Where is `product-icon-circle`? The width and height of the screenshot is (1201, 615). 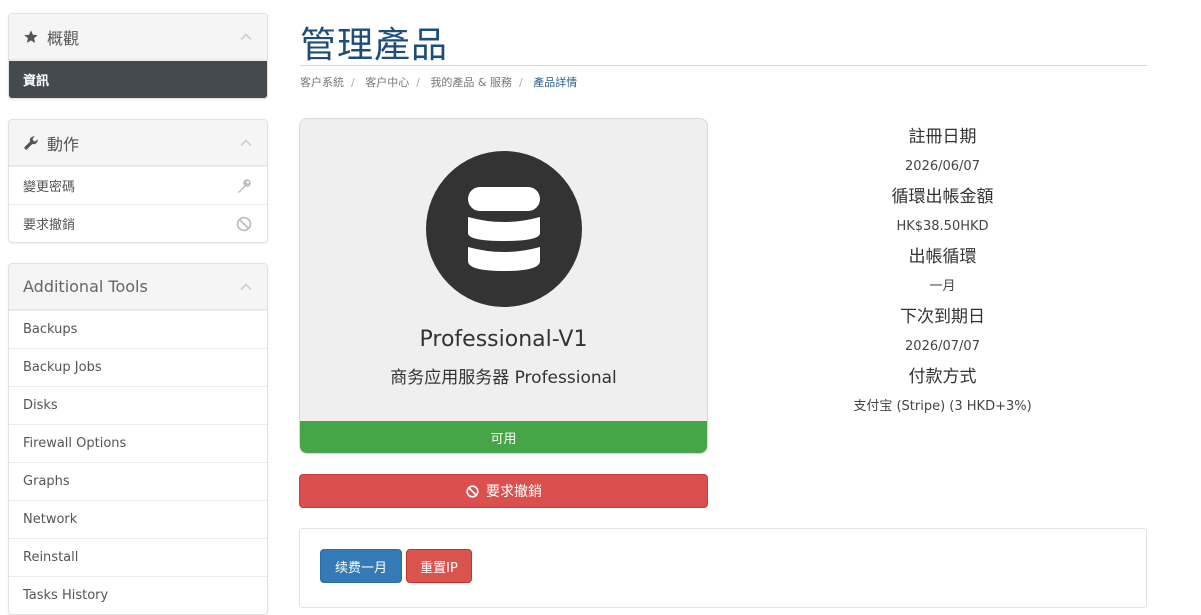 product-icon-circle is located at coordinates (504, 229).